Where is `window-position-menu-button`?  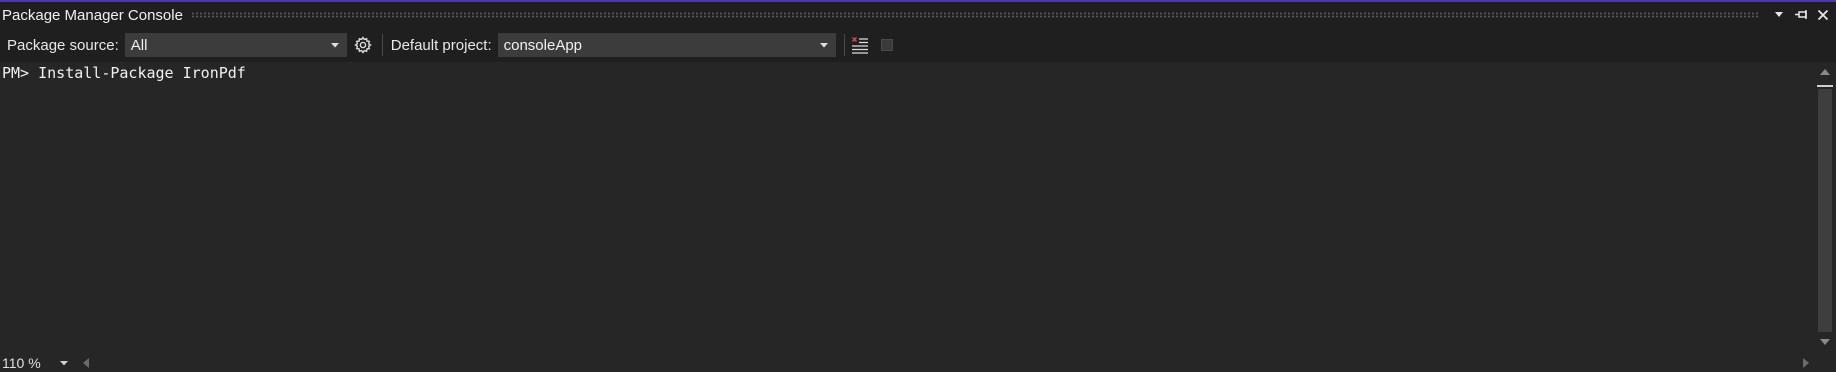 window-position-menu-button is located at coordinates (1779, 15).